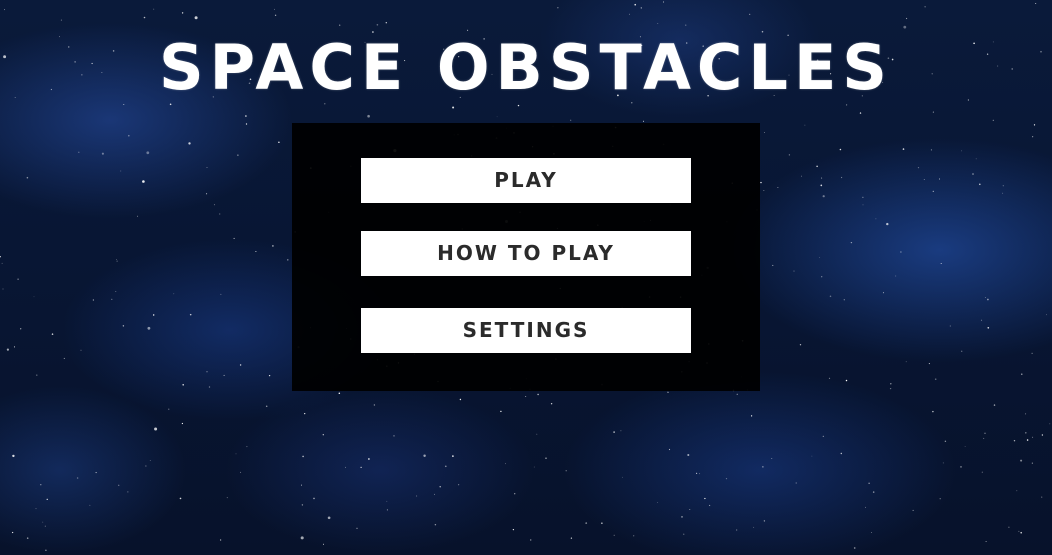 Image resolution: width=1052 pixels, height=555 pixels. What do you see at coordinates (526, 180) in the screenshot?
I see `play-button: PLAY` at bounding box center [526, 180].